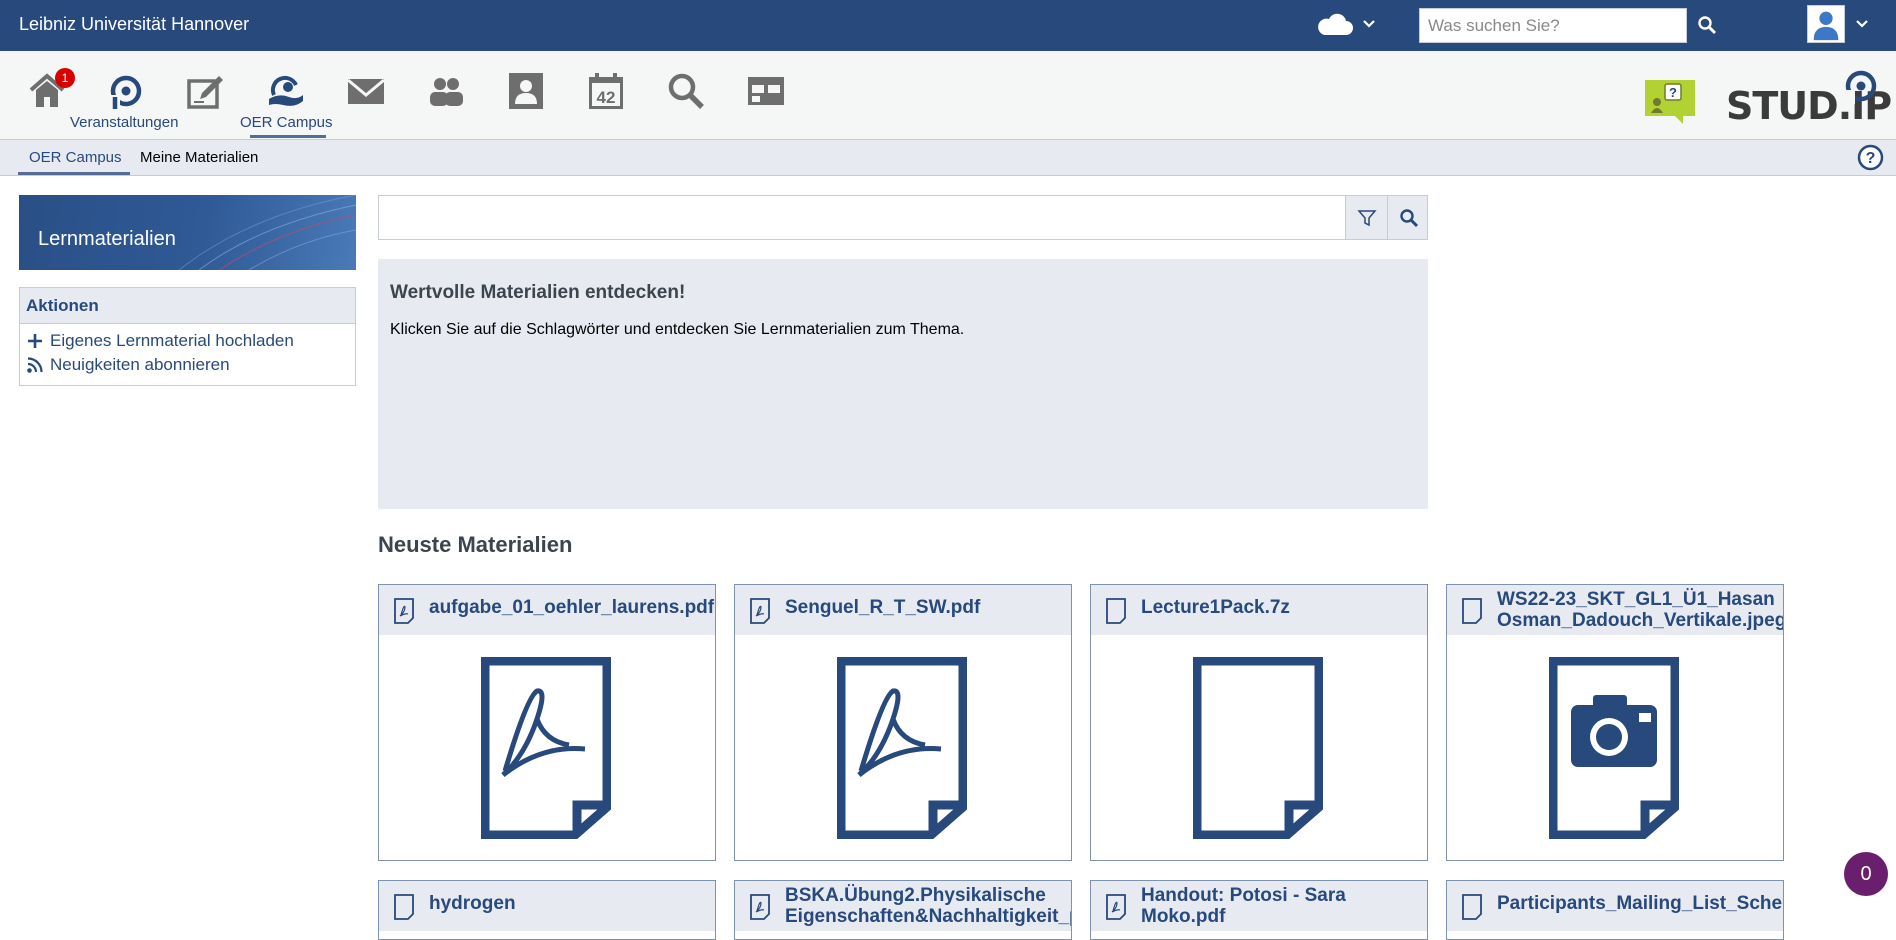  I want to click on mail-icon, so click(366, 91).